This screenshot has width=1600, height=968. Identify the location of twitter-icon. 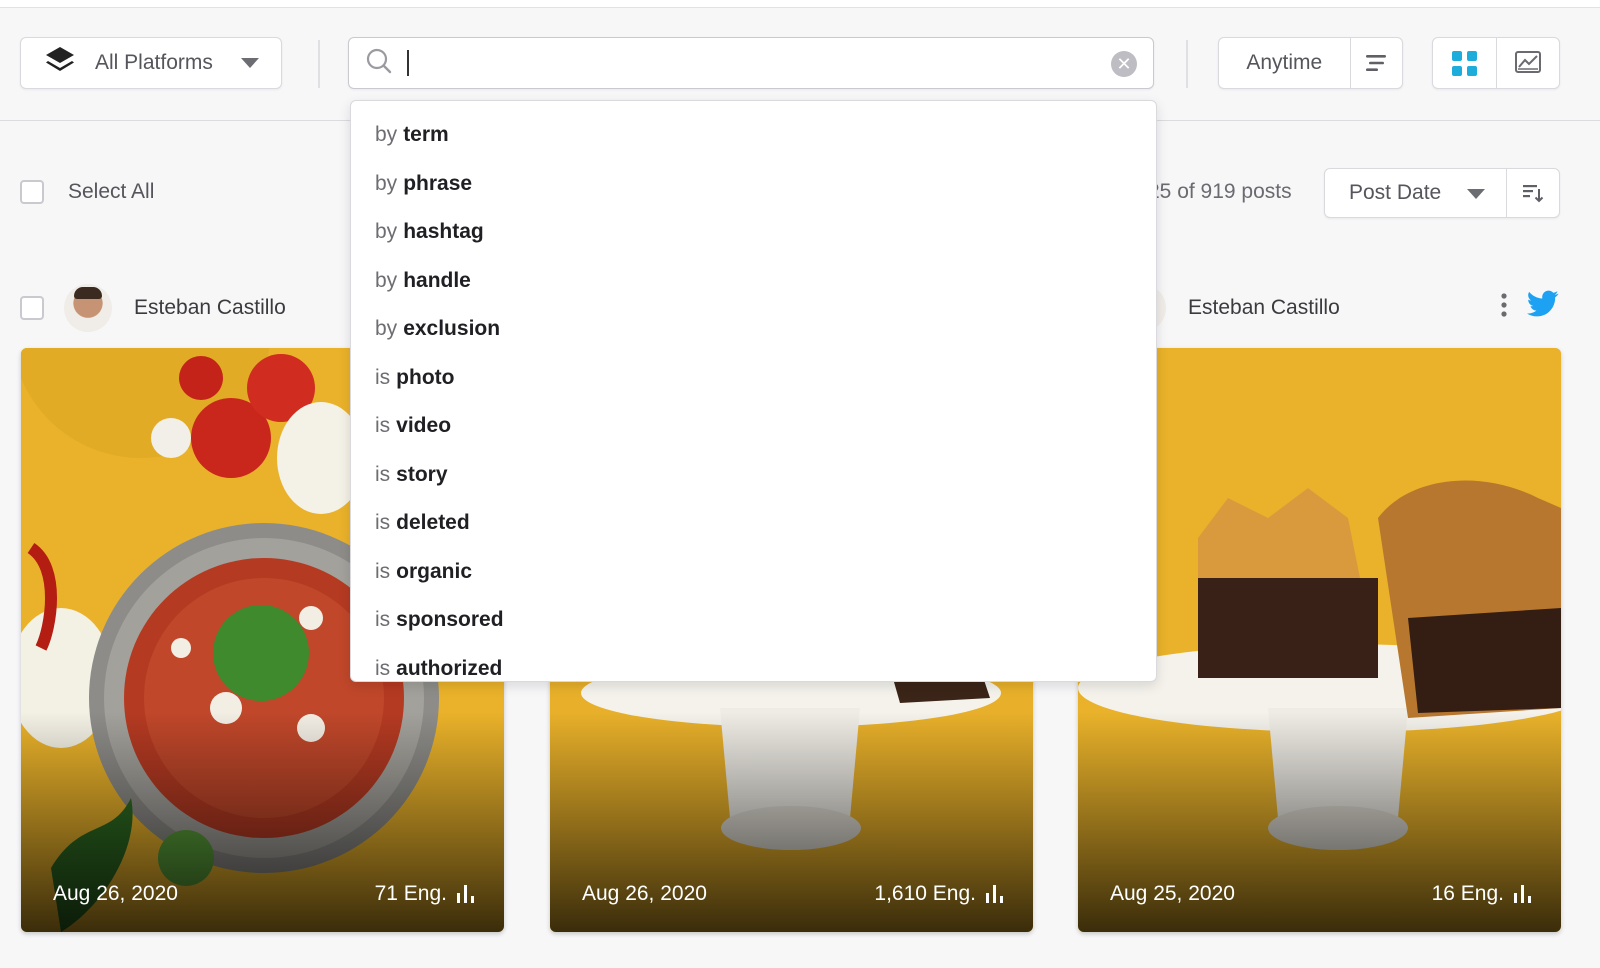
(1543, 306).